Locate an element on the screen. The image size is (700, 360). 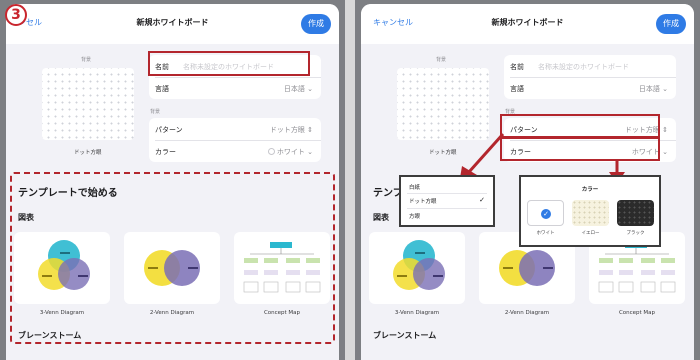
color-label: カラー is located at coordinates (165, 152).